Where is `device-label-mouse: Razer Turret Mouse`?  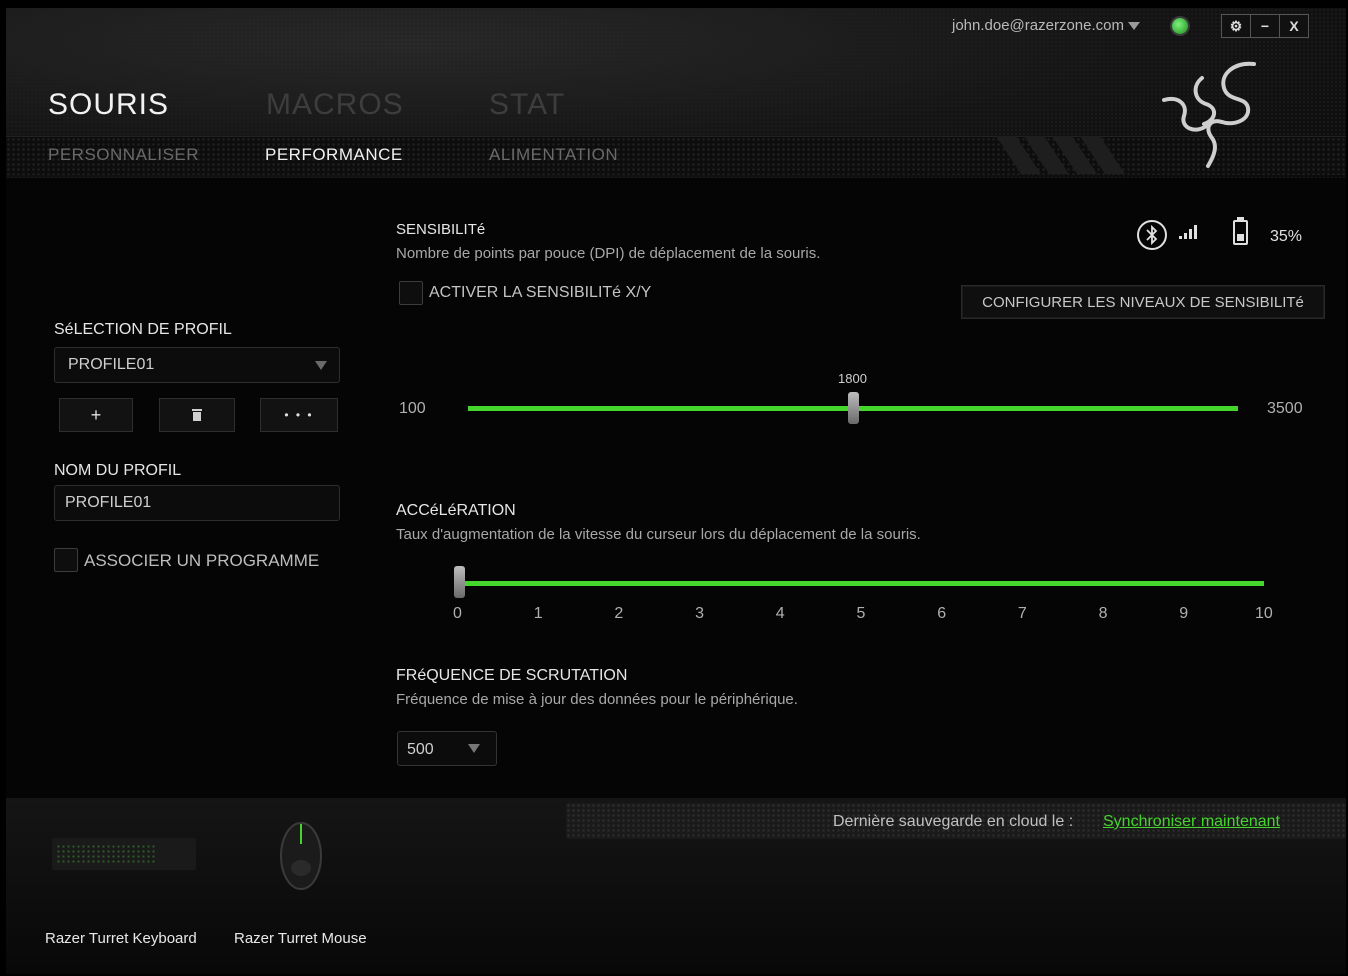 device-label-mouse: Razer Turret Mouse is located at coordinates (300, 938).